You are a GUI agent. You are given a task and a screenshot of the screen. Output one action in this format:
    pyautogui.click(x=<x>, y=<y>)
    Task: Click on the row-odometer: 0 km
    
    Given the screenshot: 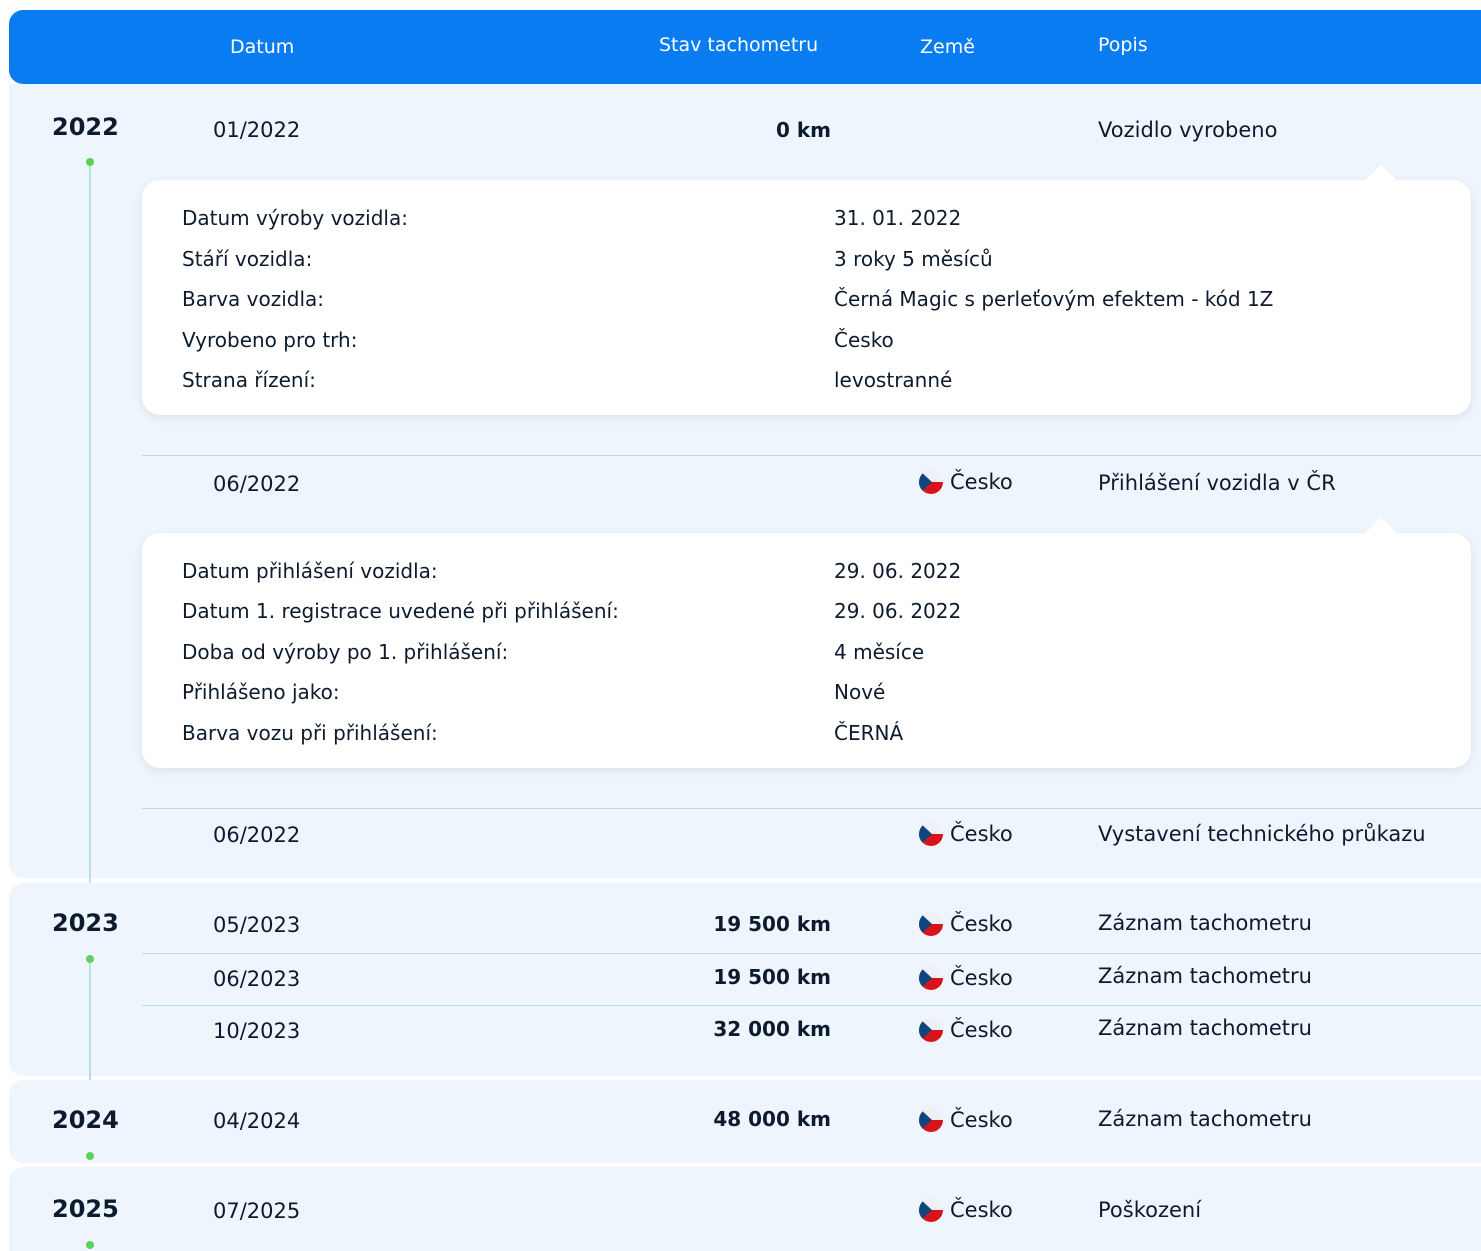 What is the action you would take?
    pyautogui.click(x=803, y=130)
    